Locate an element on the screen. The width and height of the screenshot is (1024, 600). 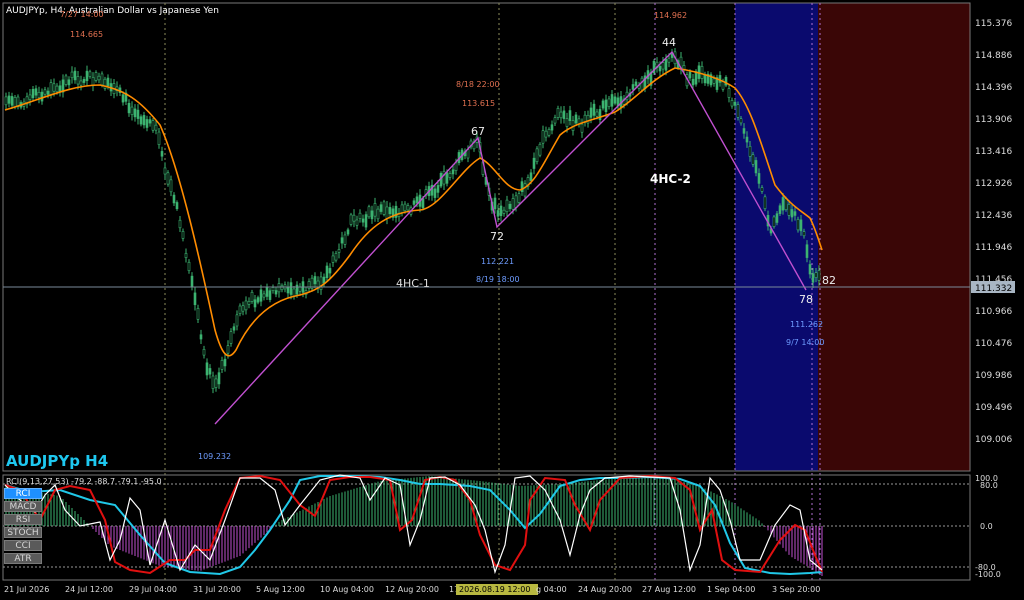
time-tick: 31 Jul 20:00 is located at coordinates (217, 589).